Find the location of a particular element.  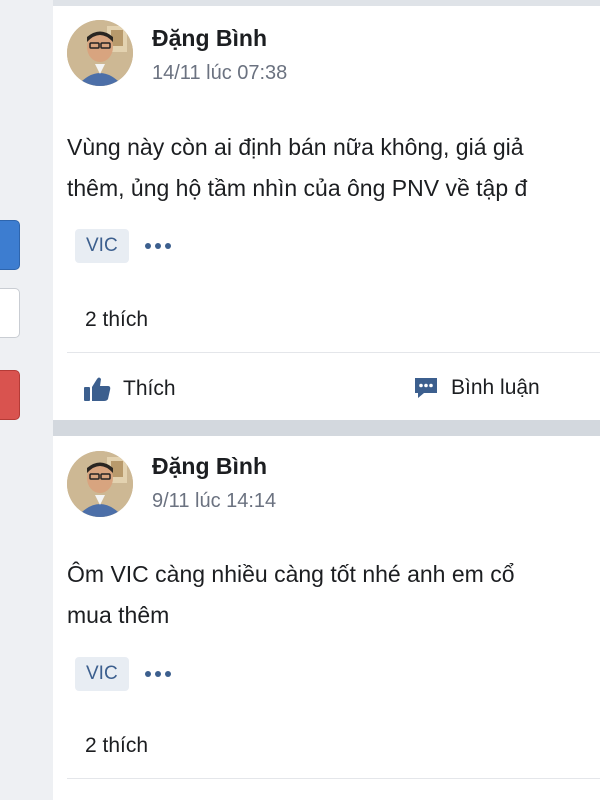

sidebar-red-button is located at coordinates (10, 395).